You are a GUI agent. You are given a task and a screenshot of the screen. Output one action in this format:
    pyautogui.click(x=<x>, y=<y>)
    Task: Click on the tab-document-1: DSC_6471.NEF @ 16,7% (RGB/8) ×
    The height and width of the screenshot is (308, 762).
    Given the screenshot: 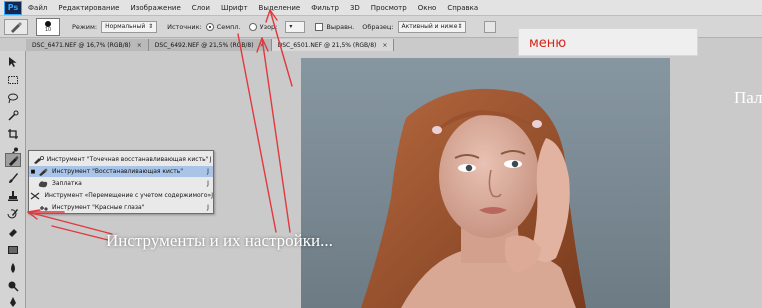 What is the action you would take?
    pyautogui.click(x=87, y=45)
    